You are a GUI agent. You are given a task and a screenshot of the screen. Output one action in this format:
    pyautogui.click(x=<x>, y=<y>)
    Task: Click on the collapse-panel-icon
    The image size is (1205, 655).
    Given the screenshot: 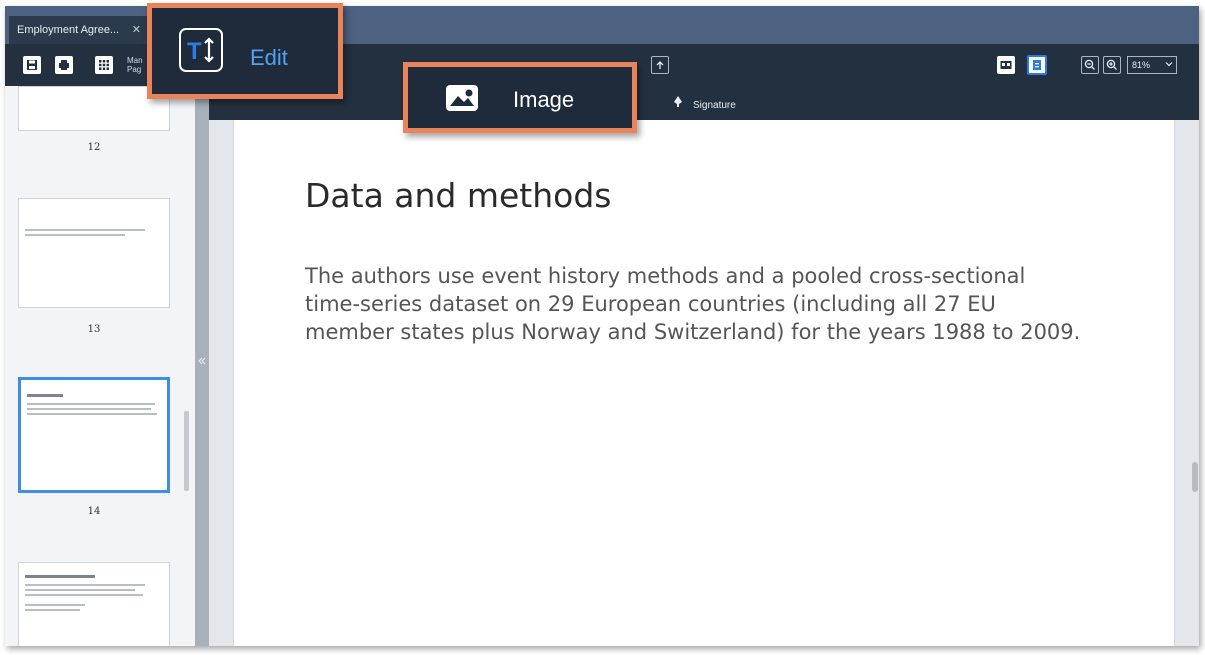 What is the action you would take?
    pyautogui.click(x=202, y=362)
    